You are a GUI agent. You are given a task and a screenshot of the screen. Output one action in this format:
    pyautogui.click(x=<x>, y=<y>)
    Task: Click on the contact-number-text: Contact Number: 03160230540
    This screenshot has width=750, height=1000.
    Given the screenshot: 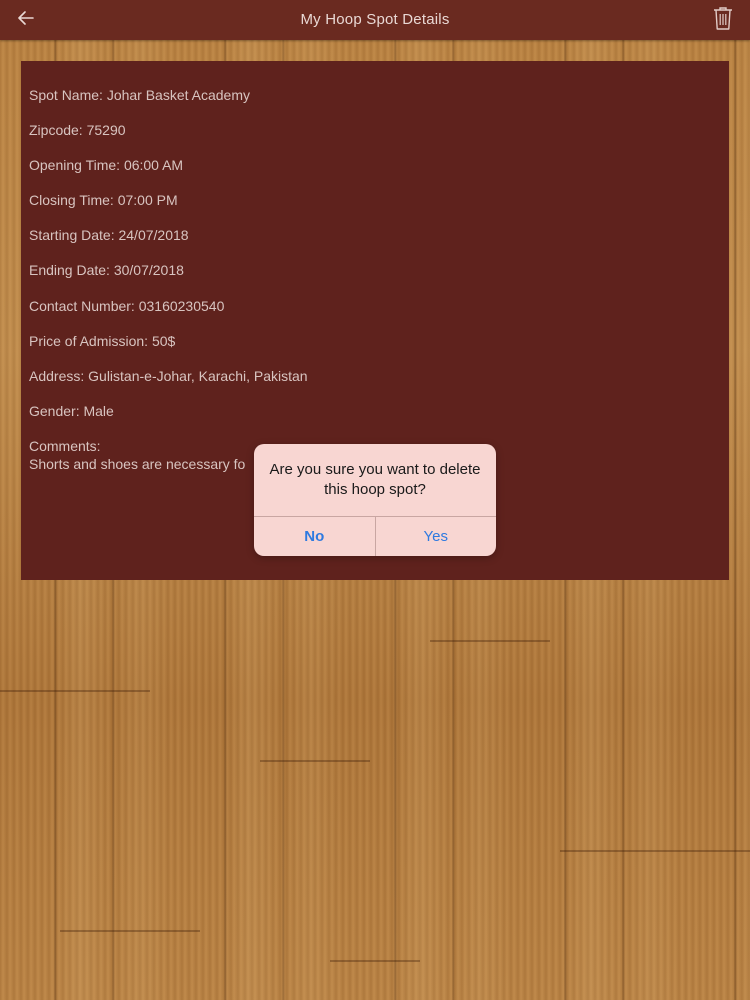 What is the action you would take?
    pyautogui.click(x=127, y=306)
    